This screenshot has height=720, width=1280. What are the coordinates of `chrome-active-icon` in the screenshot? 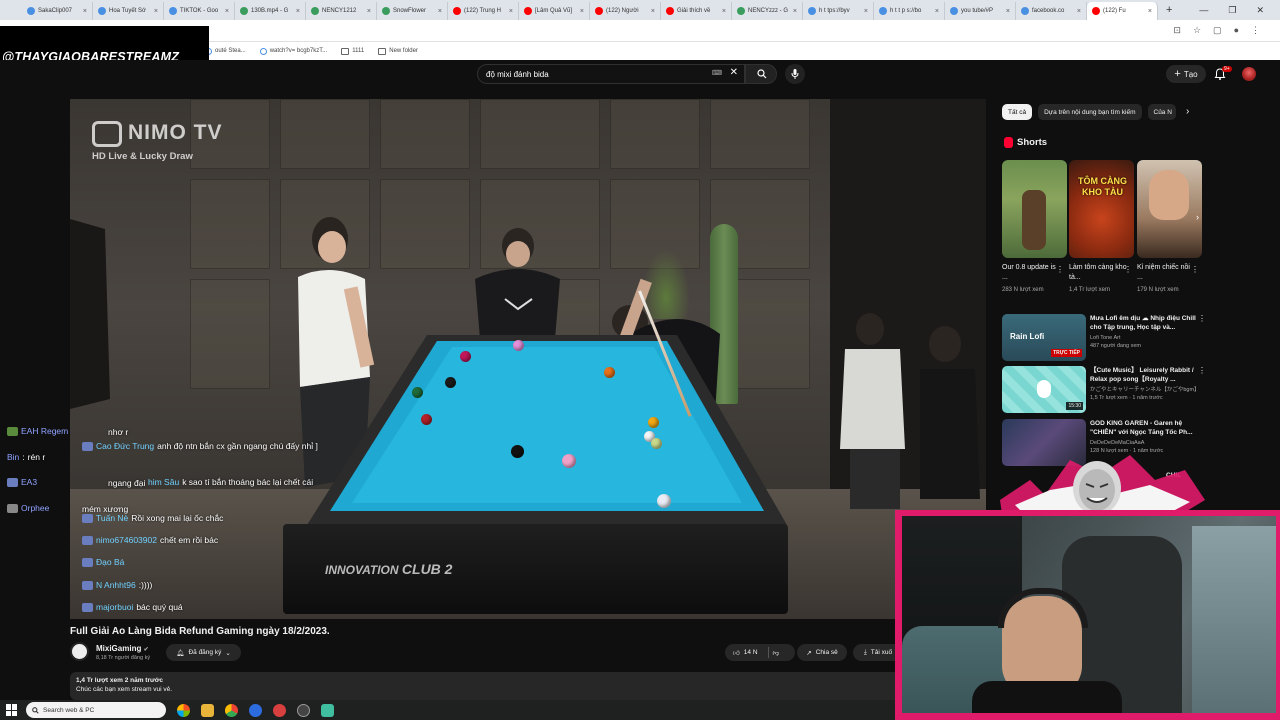 It's located at (279, 710).